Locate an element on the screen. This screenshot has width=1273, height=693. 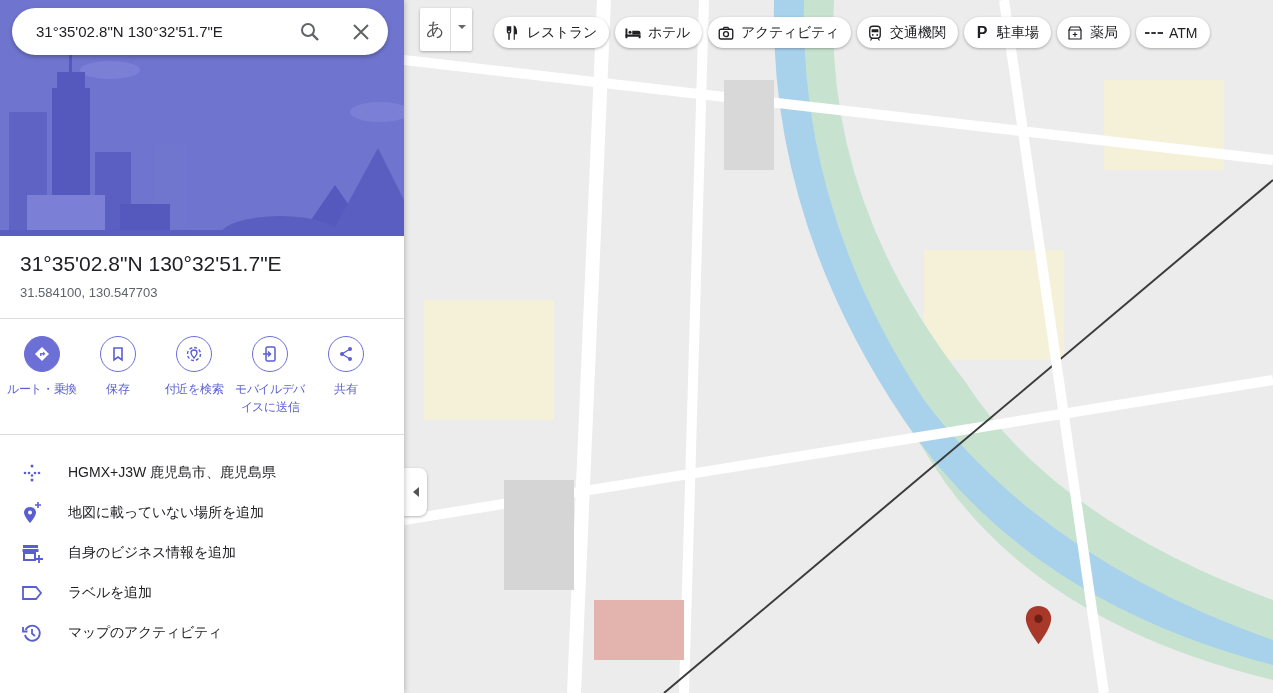
input-tool-button: あ is located at coordinates (446, 29).